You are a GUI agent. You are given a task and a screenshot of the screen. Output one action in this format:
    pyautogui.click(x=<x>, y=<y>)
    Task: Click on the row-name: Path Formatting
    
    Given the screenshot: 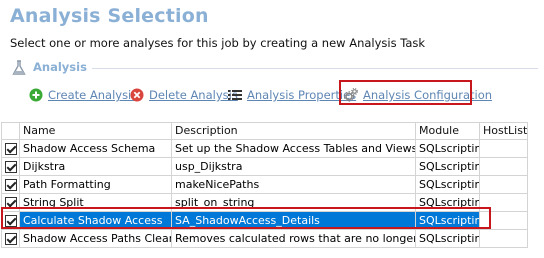 What is the action you would take?
    pyautogui.click(x=95, y=184)
    